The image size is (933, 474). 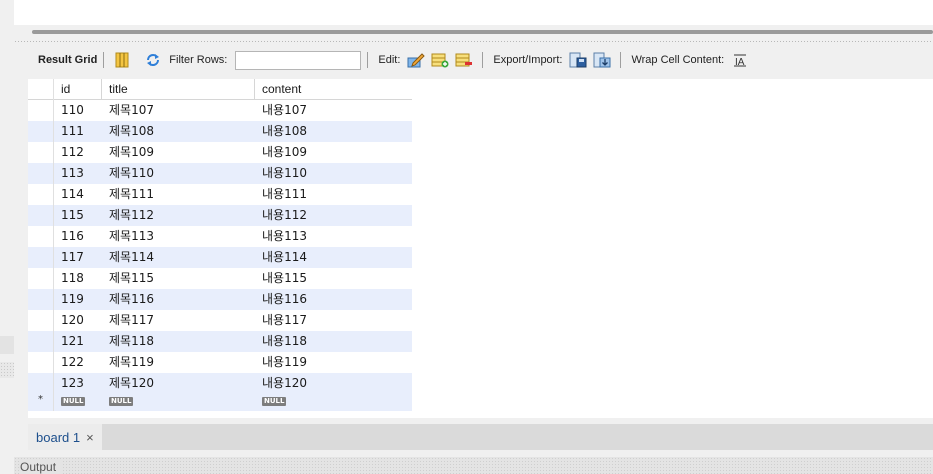 I want to click on cell-content: 내용111, so click(x=333, y=194).